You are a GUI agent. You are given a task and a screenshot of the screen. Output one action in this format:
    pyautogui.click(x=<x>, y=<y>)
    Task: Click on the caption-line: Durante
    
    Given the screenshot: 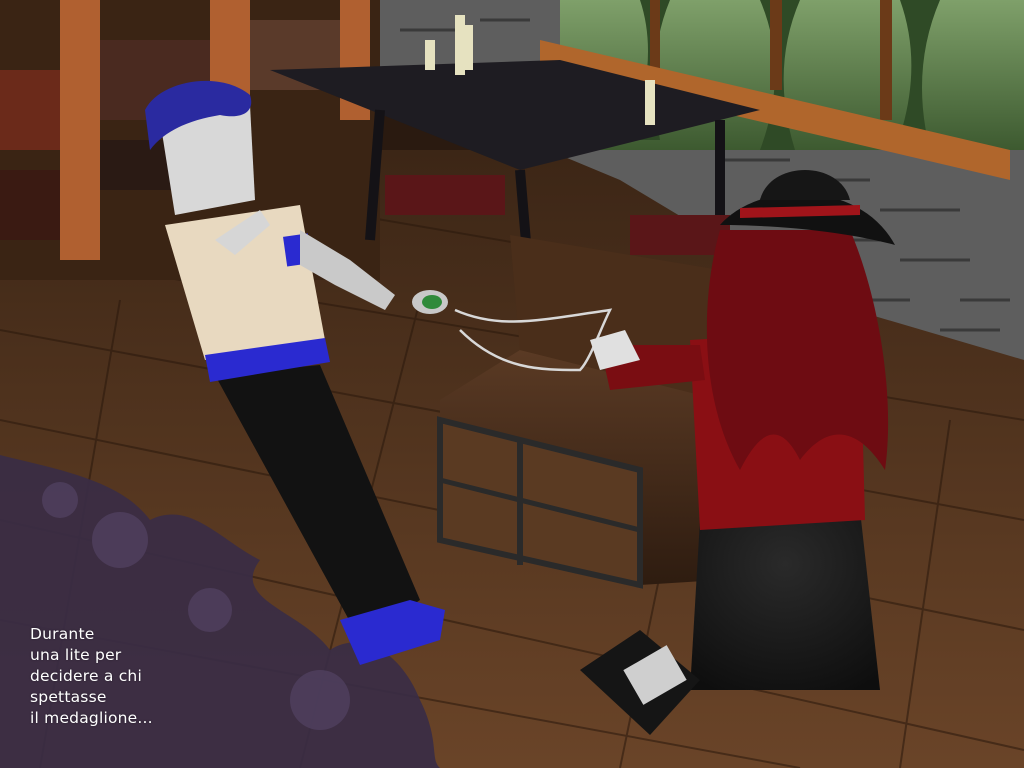 What is the action you would take?
    pyautogui.click(x=62, y=634)
    